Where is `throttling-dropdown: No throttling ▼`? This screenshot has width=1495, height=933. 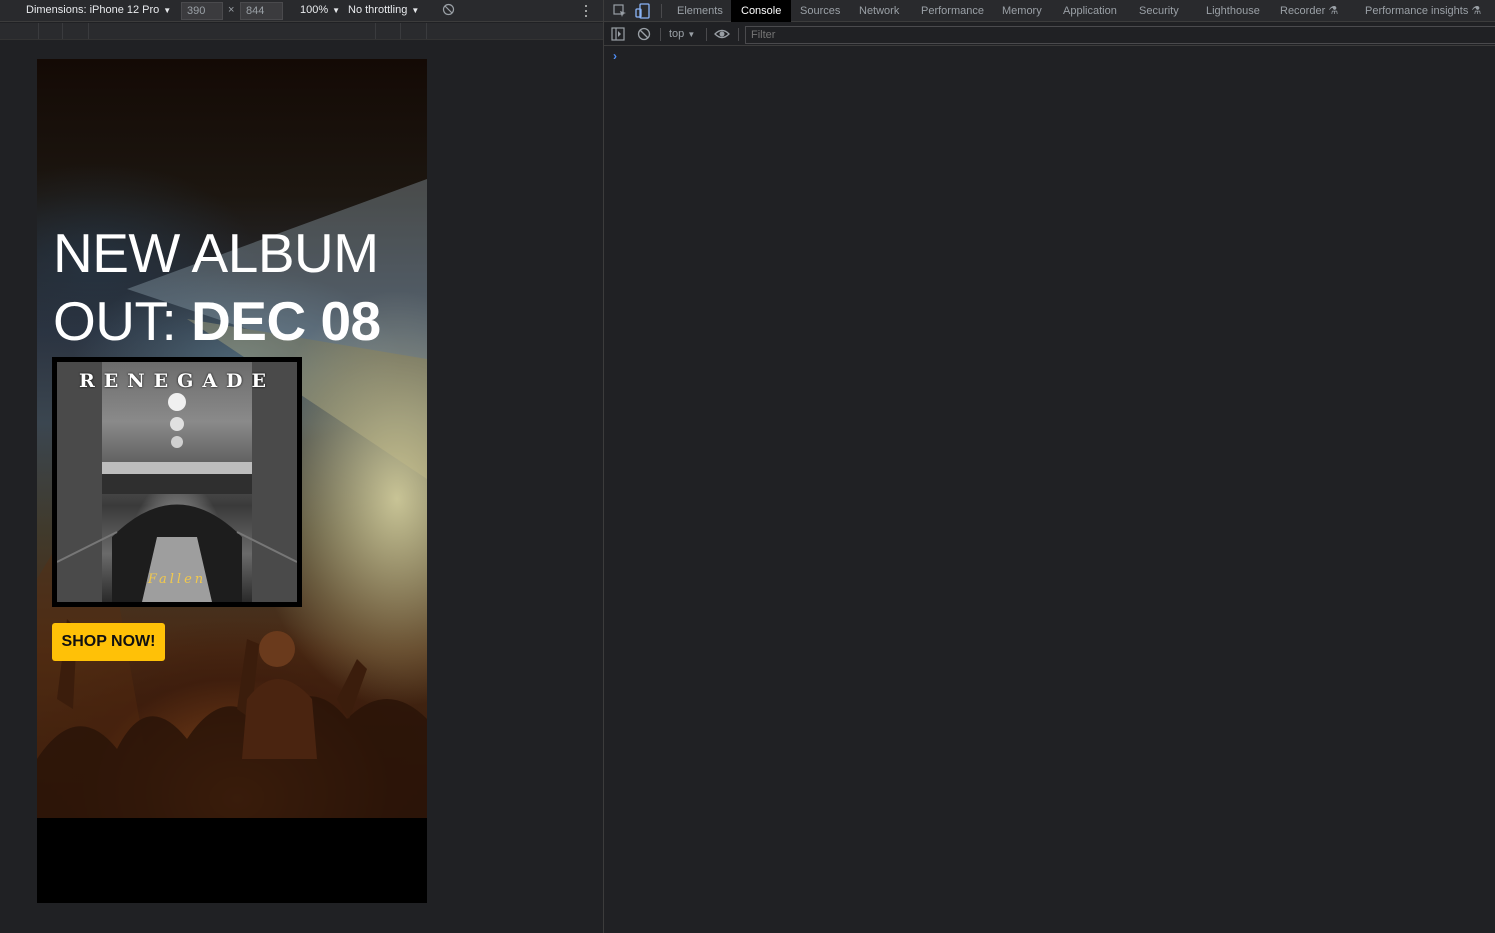 throttling-dropdown: No throttling ▼ is located at coordinates (383, 10).